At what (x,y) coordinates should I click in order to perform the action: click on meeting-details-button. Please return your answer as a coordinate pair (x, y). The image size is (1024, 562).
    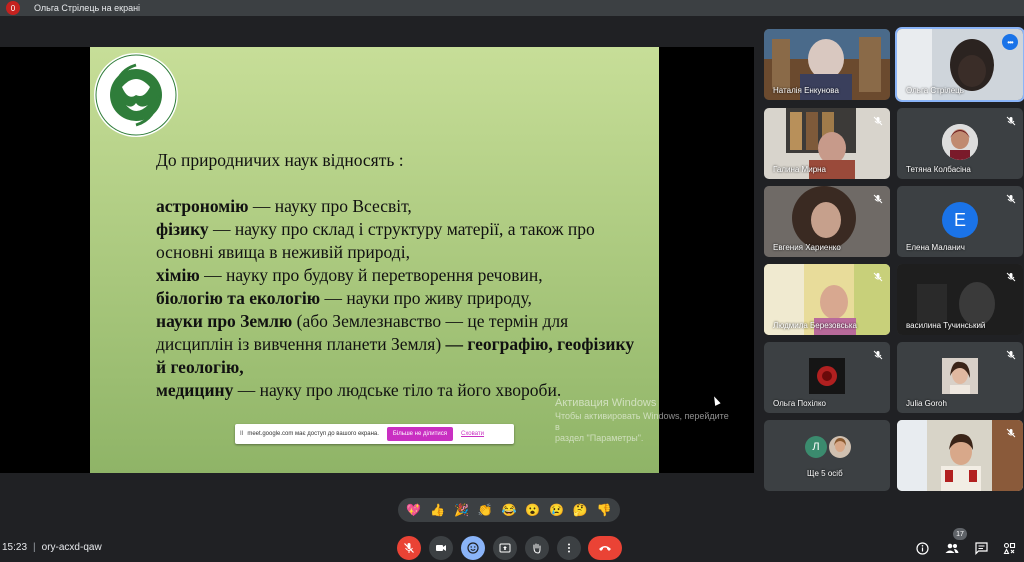
    Looking at the image, I should click on (922, 548).